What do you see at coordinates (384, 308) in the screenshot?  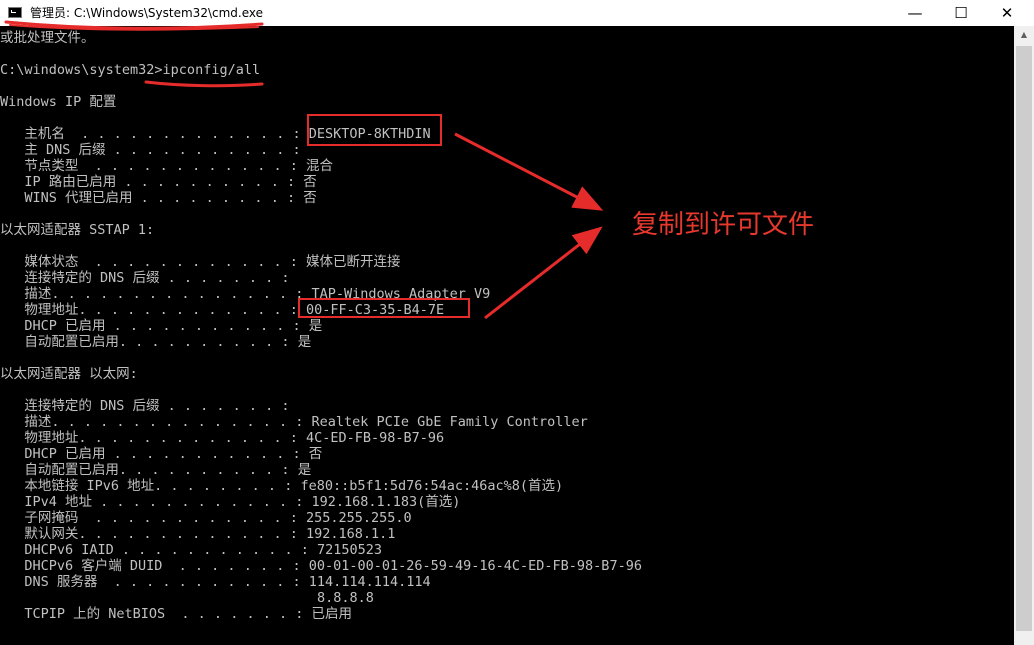 I see `mac-address-highlight-box` at bounding box center [384, 308].